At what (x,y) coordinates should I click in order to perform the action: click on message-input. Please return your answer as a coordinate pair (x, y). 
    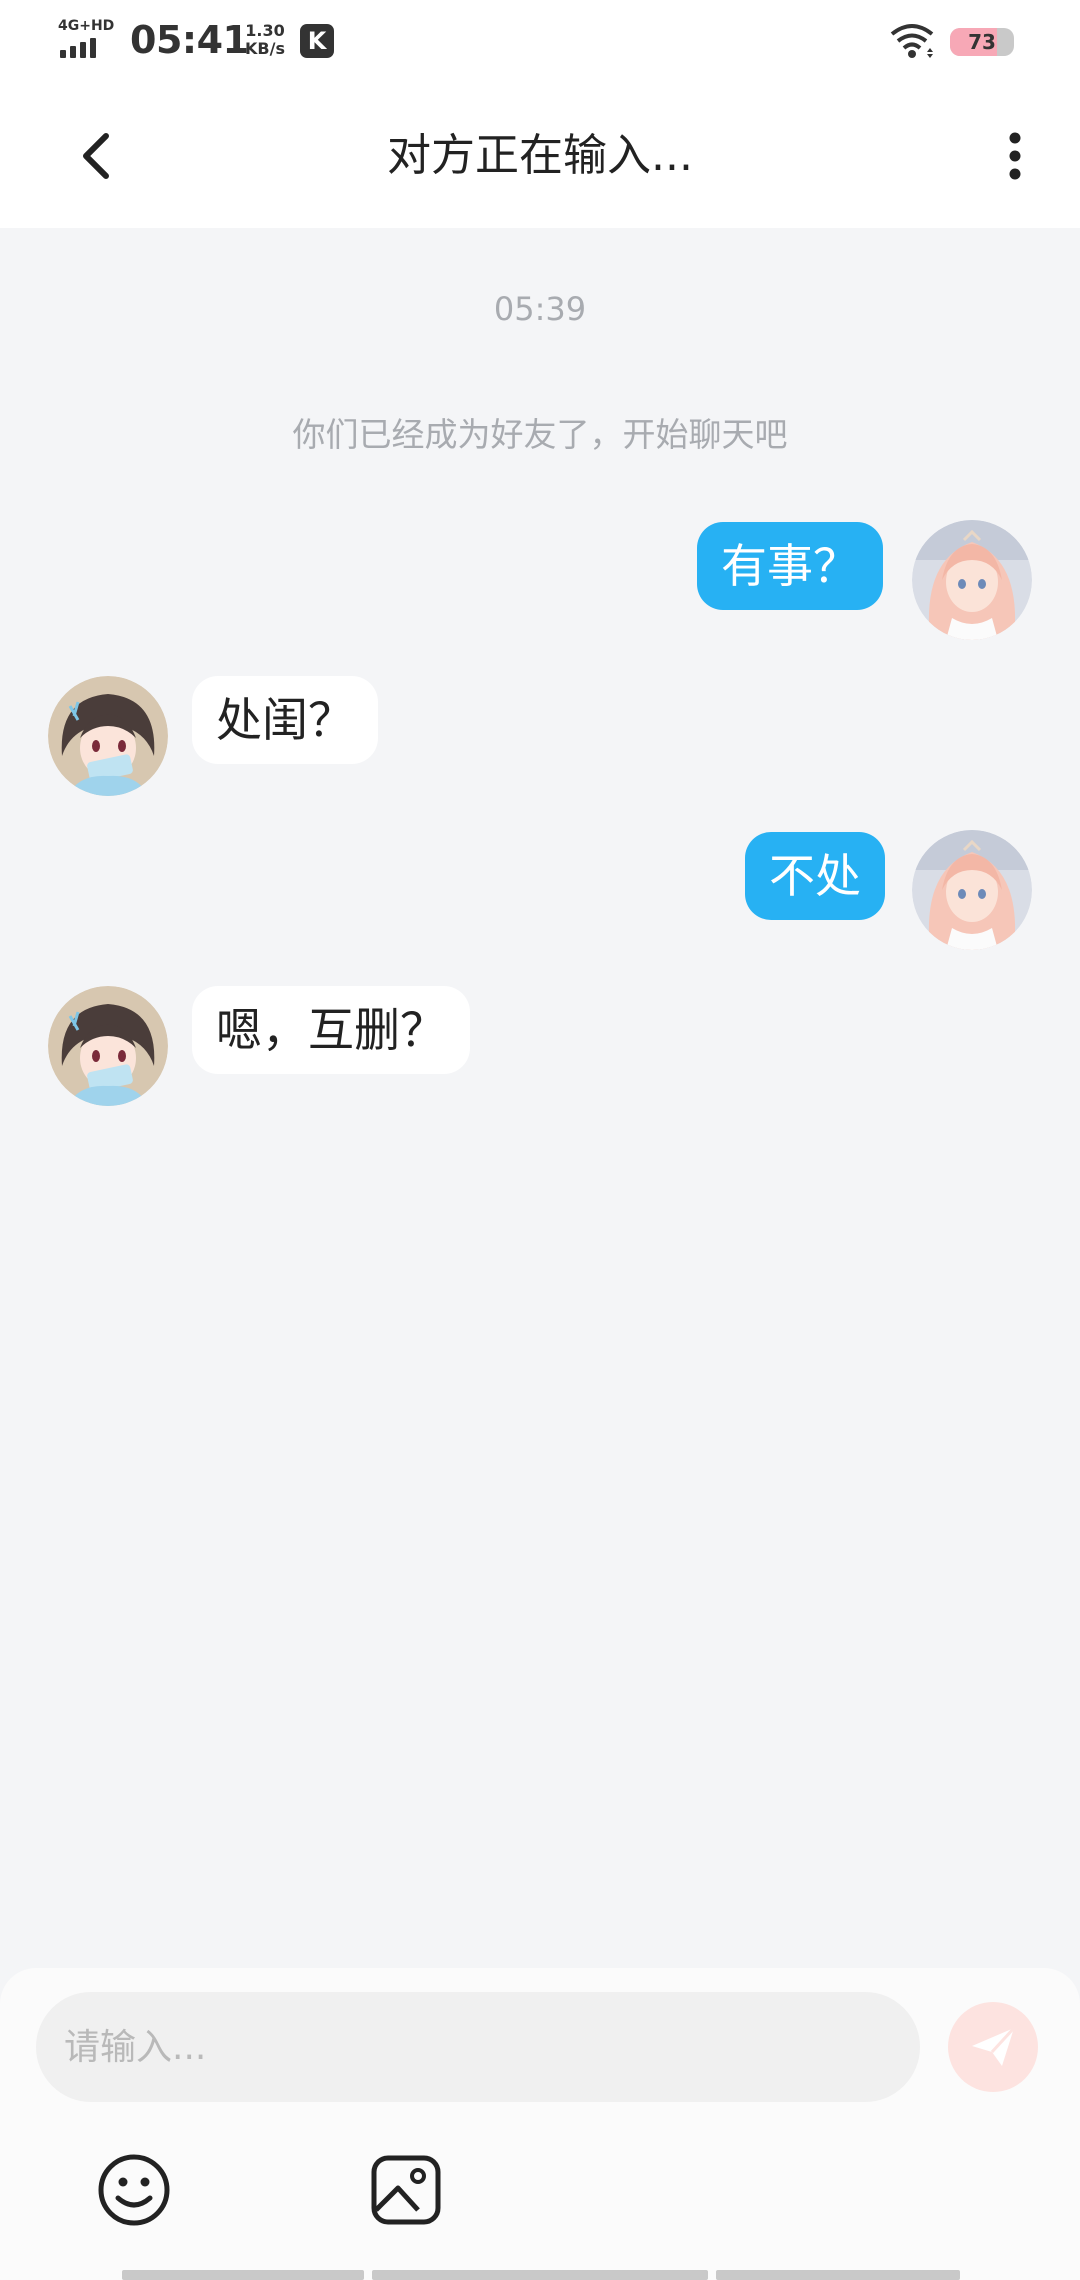
    Looking at the image, I should click on (478, 2047).